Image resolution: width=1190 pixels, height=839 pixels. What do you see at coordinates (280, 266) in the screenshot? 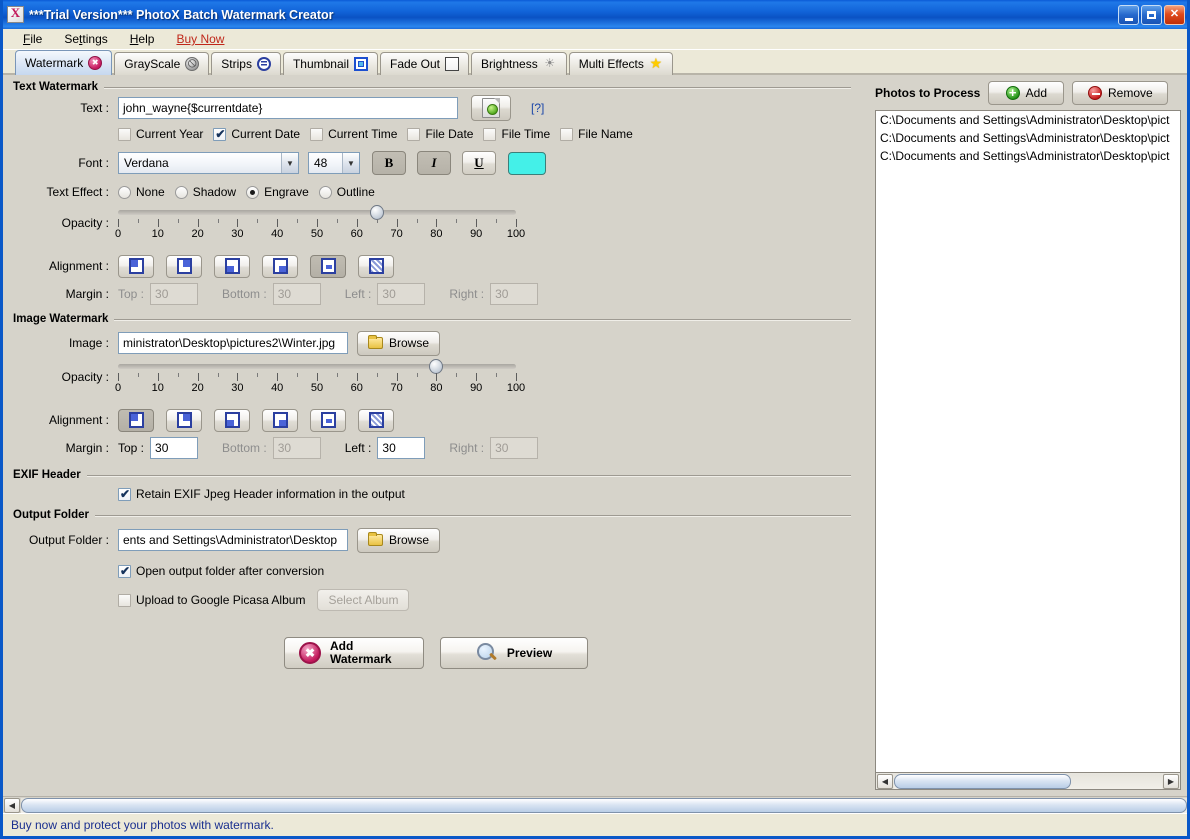
I see `align-bottom-right-button` at bounding box center [280, 266].